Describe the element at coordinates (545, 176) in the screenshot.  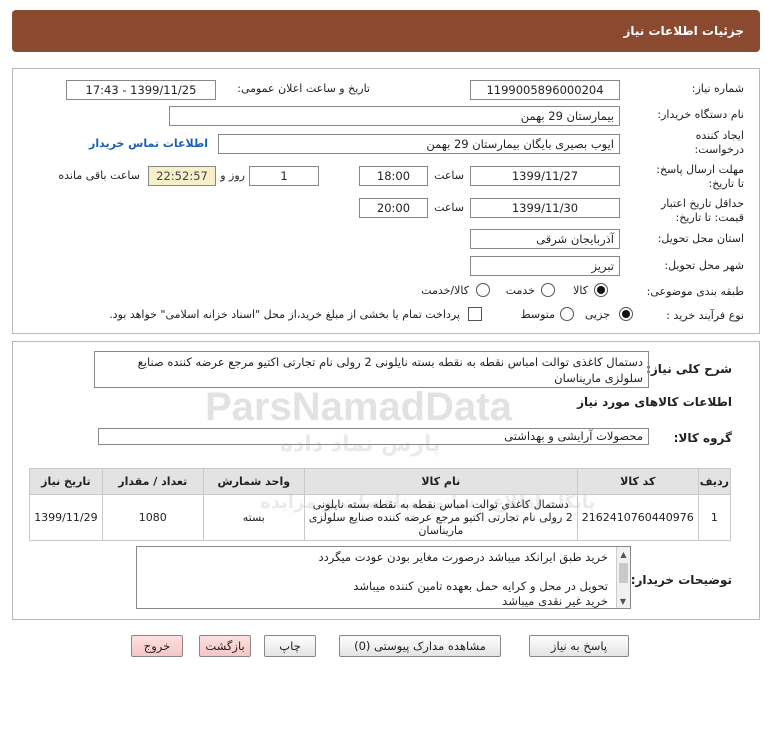
I see `deadline-date-field: 1399/11/27` at that location.